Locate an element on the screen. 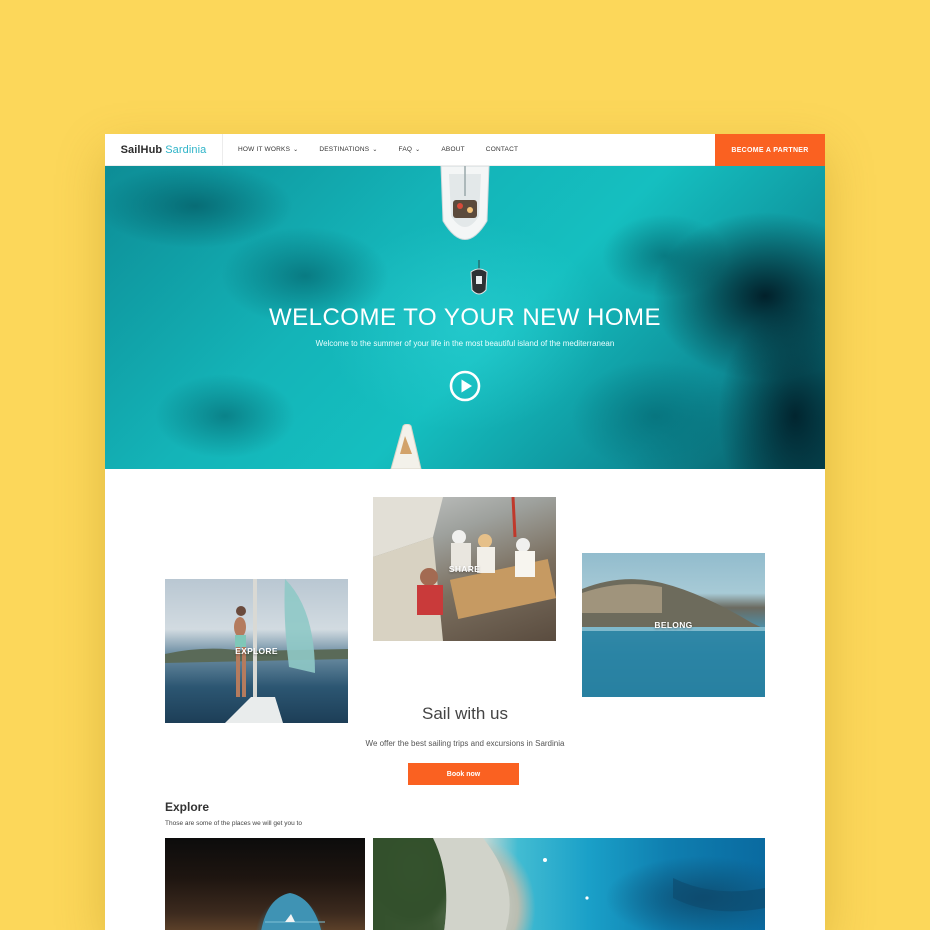 This screenshot has height=930, width=930. destination-card-cave is located at coordinates (265, 884).